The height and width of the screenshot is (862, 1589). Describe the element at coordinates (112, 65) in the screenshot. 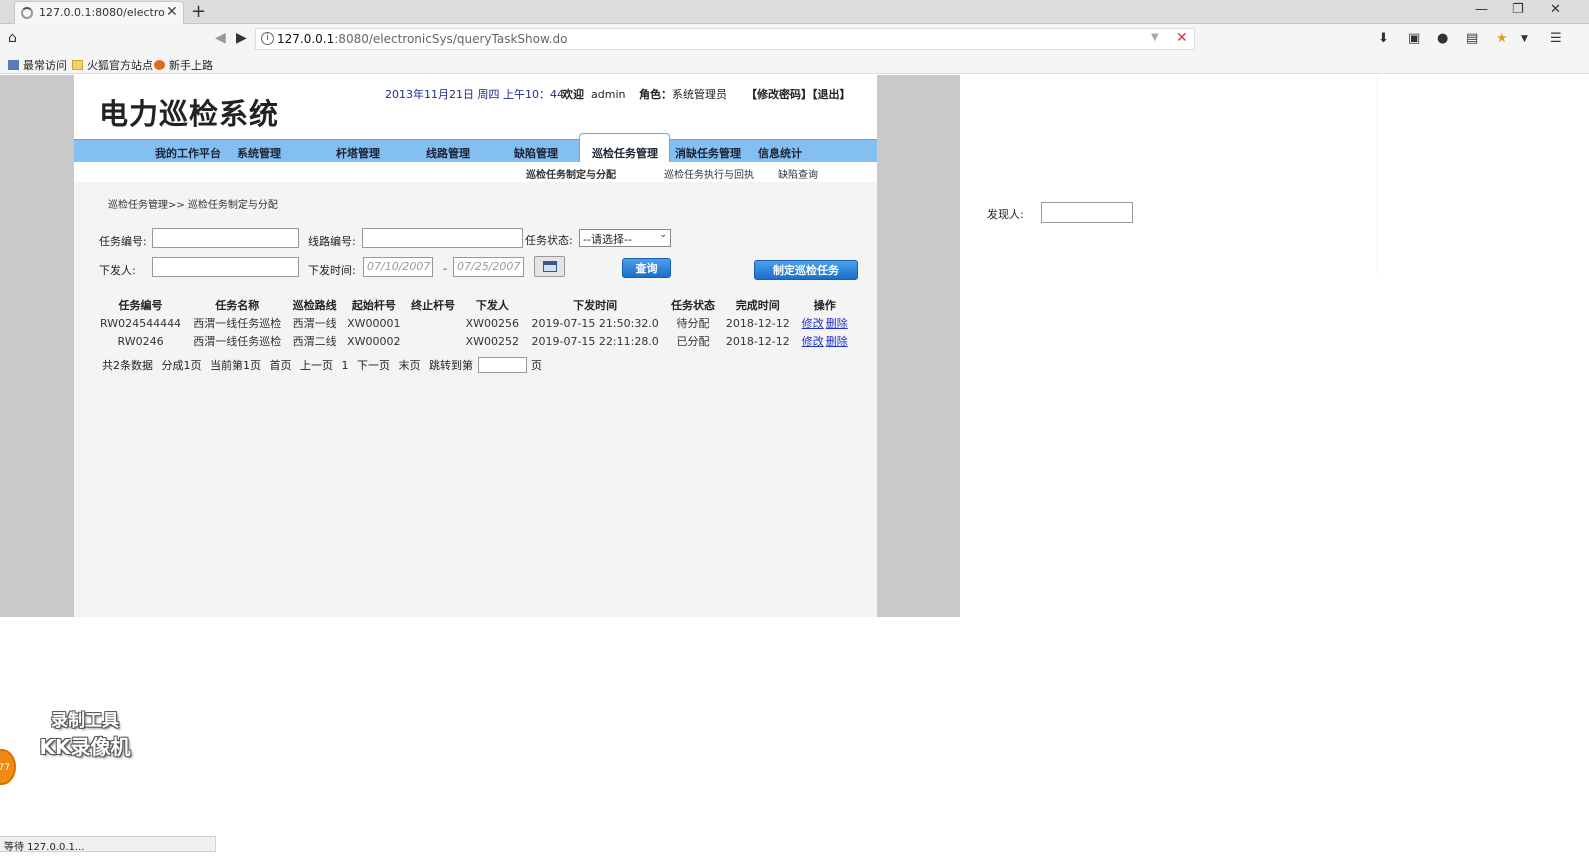

I see `bookmark-firefox-site: 火狐官方站点` at that location.